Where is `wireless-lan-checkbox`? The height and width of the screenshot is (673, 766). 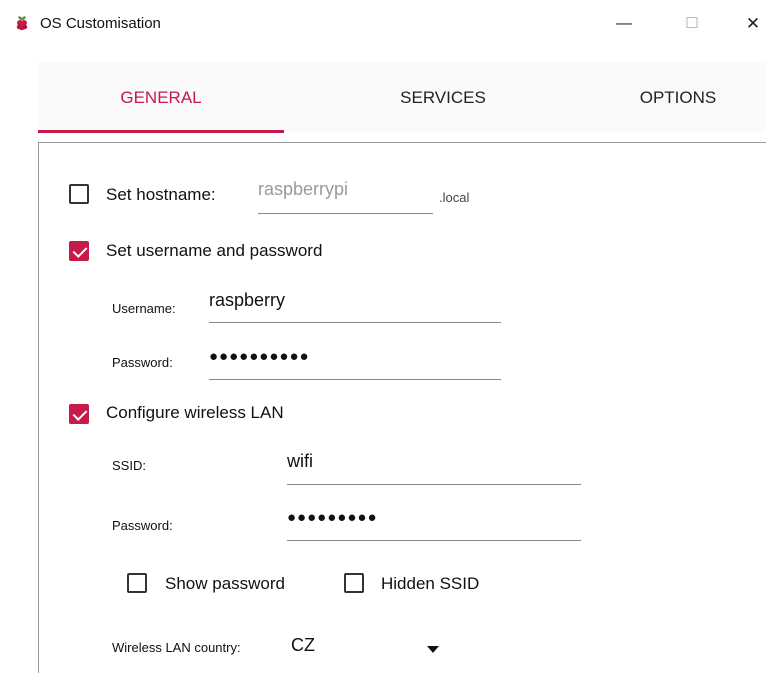
wireless-lan-checkbox is located at coordinates (79, 414).